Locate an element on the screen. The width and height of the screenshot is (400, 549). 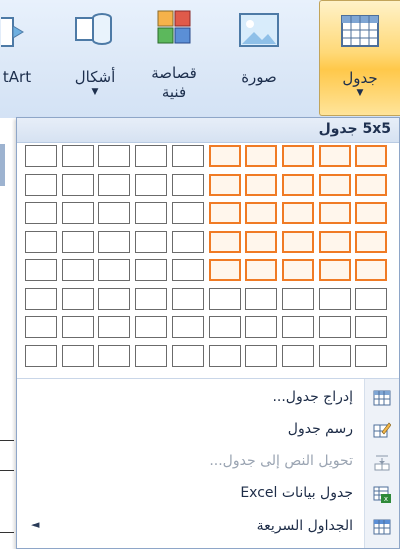
excel-spreadsheet-item: x جدول بيانات Excel is located at coordinates (208, 494).